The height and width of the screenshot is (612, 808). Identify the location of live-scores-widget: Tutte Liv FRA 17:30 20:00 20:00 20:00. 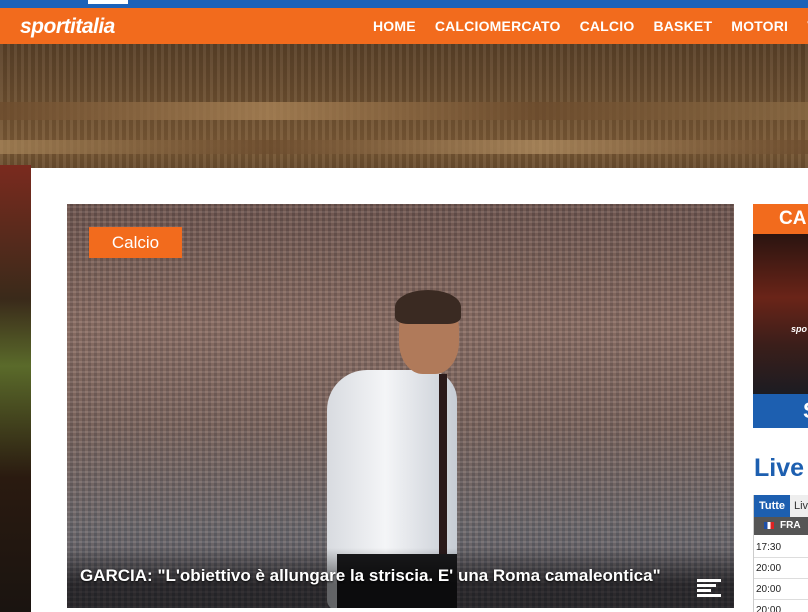
(780, 553).